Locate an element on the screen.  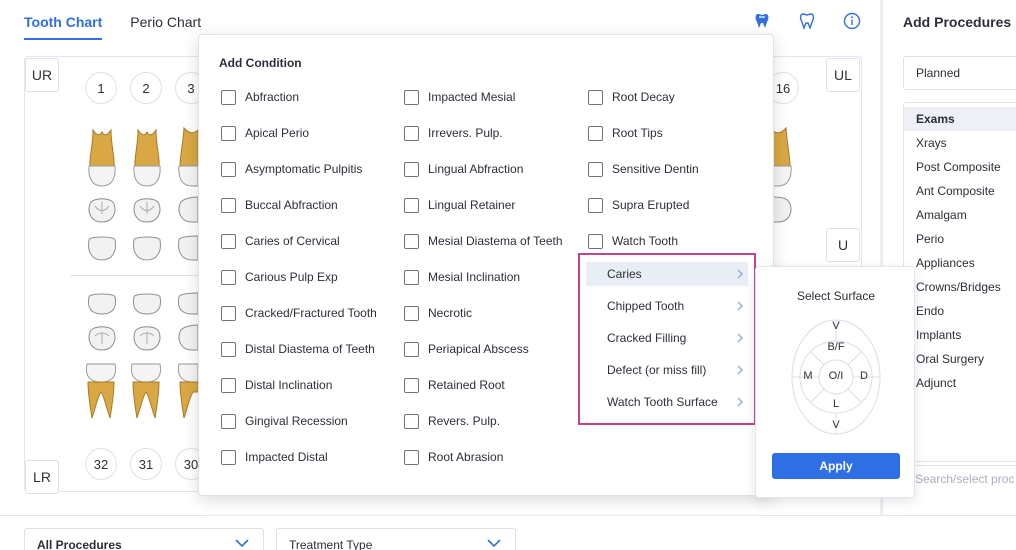
submenu-item-chipped-tooth: Chipped Tooth is located at coordinates (667, 306).